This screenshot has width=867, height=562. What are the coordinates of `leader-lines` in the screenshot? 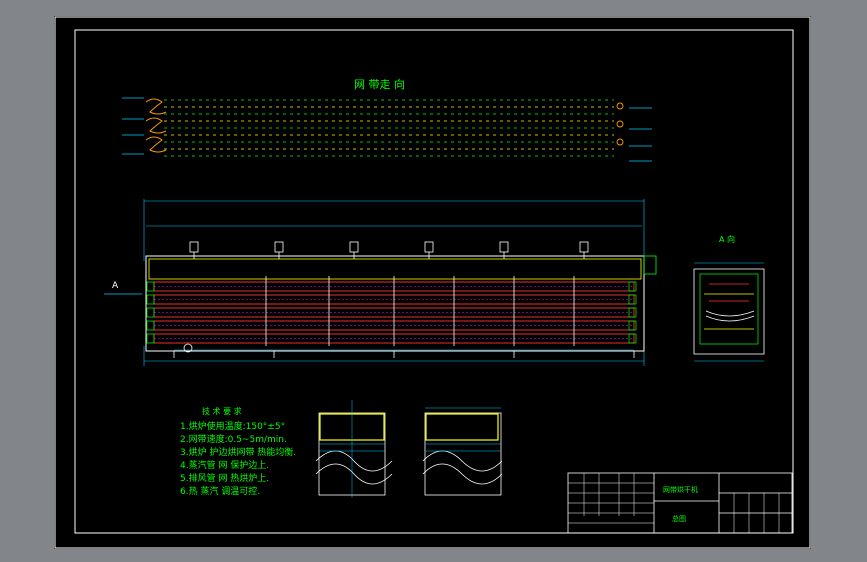 It's located at (387, 129).